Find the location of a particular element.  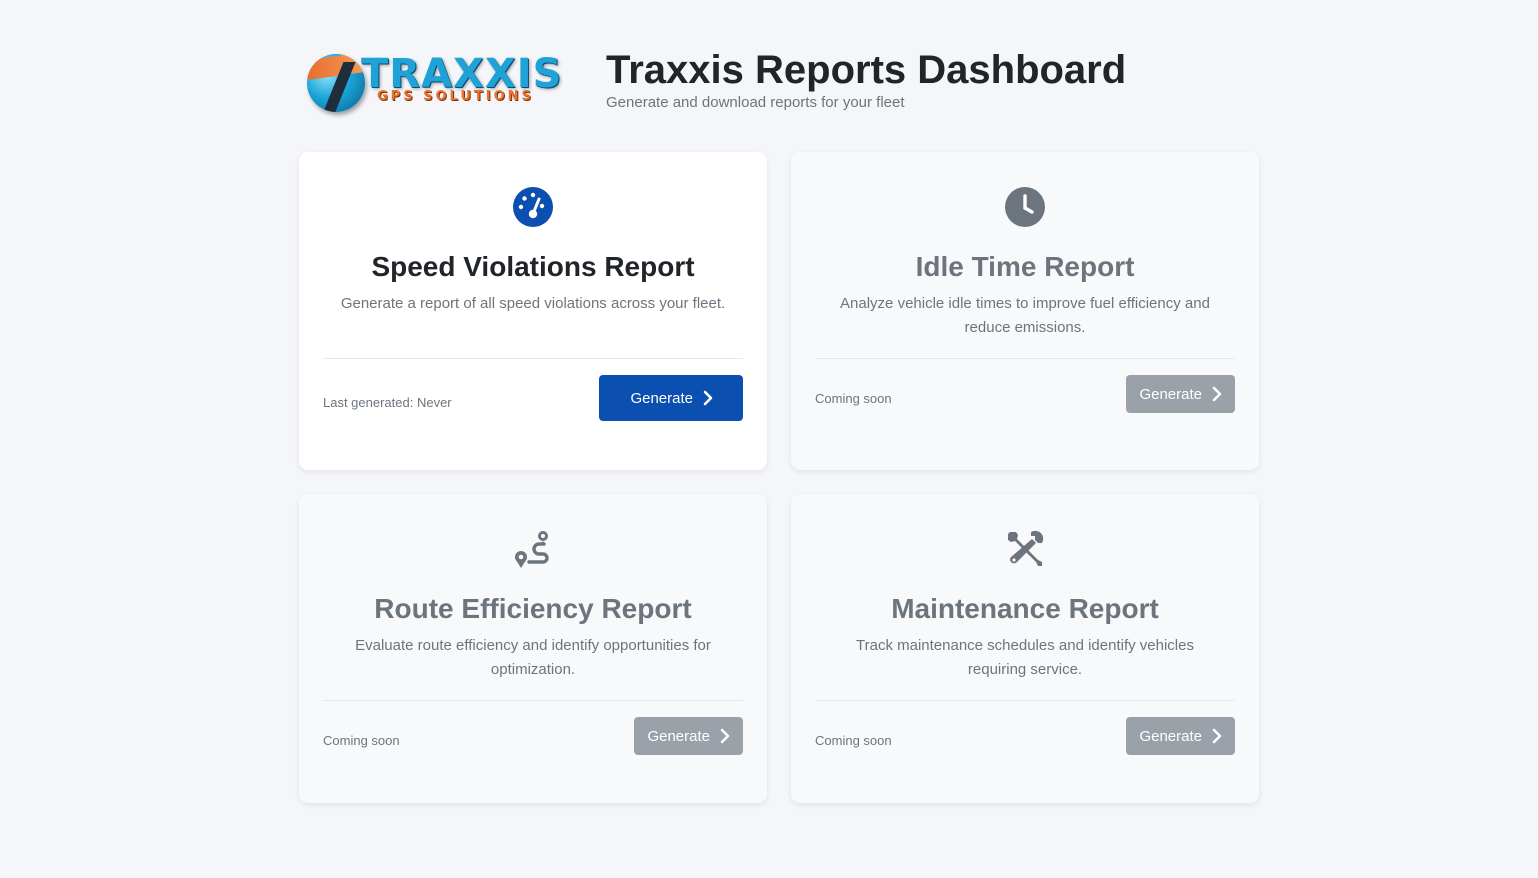

generate-route-efficiency-button: Generate is located at coordinates (688, 736).